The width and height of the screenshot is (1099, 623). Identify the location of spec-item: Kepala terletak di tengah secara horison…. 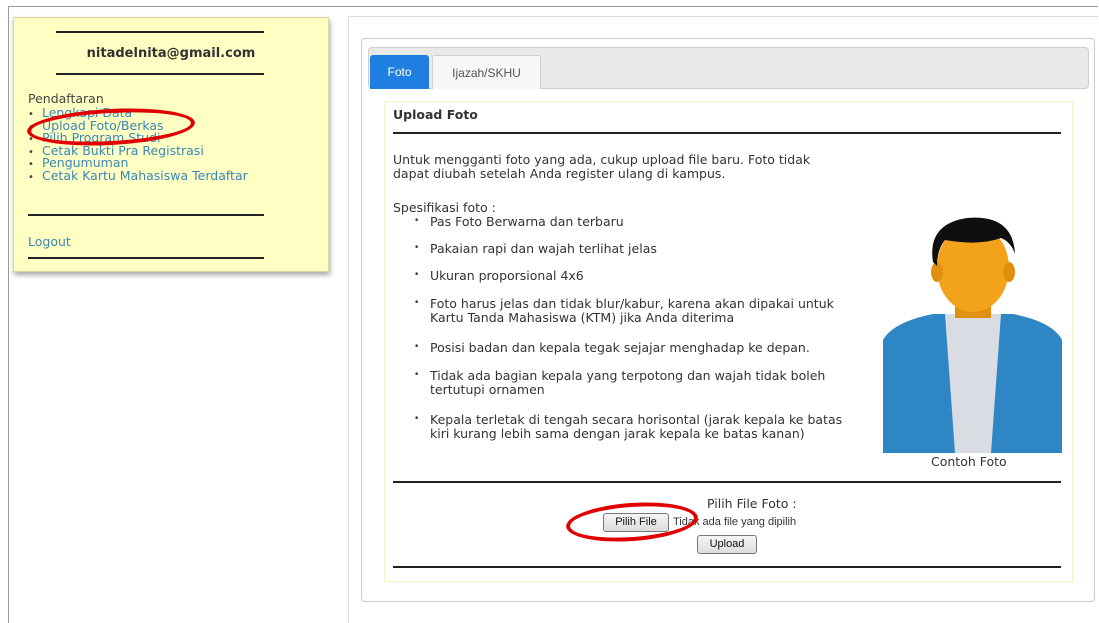
(636, 419).